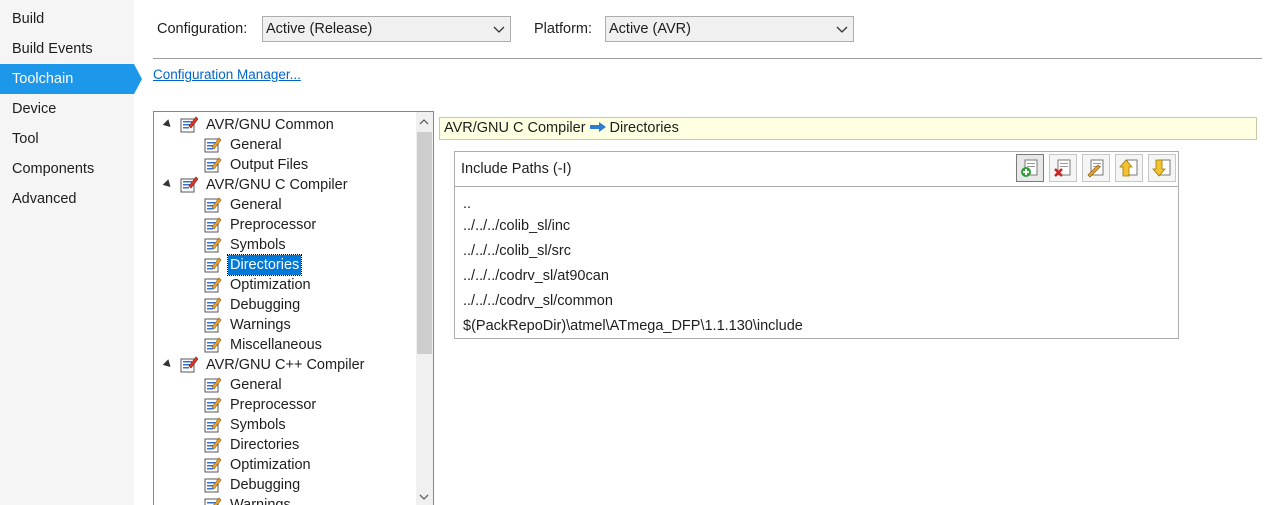  I want to click on move-down-button, so click(1162, 168).